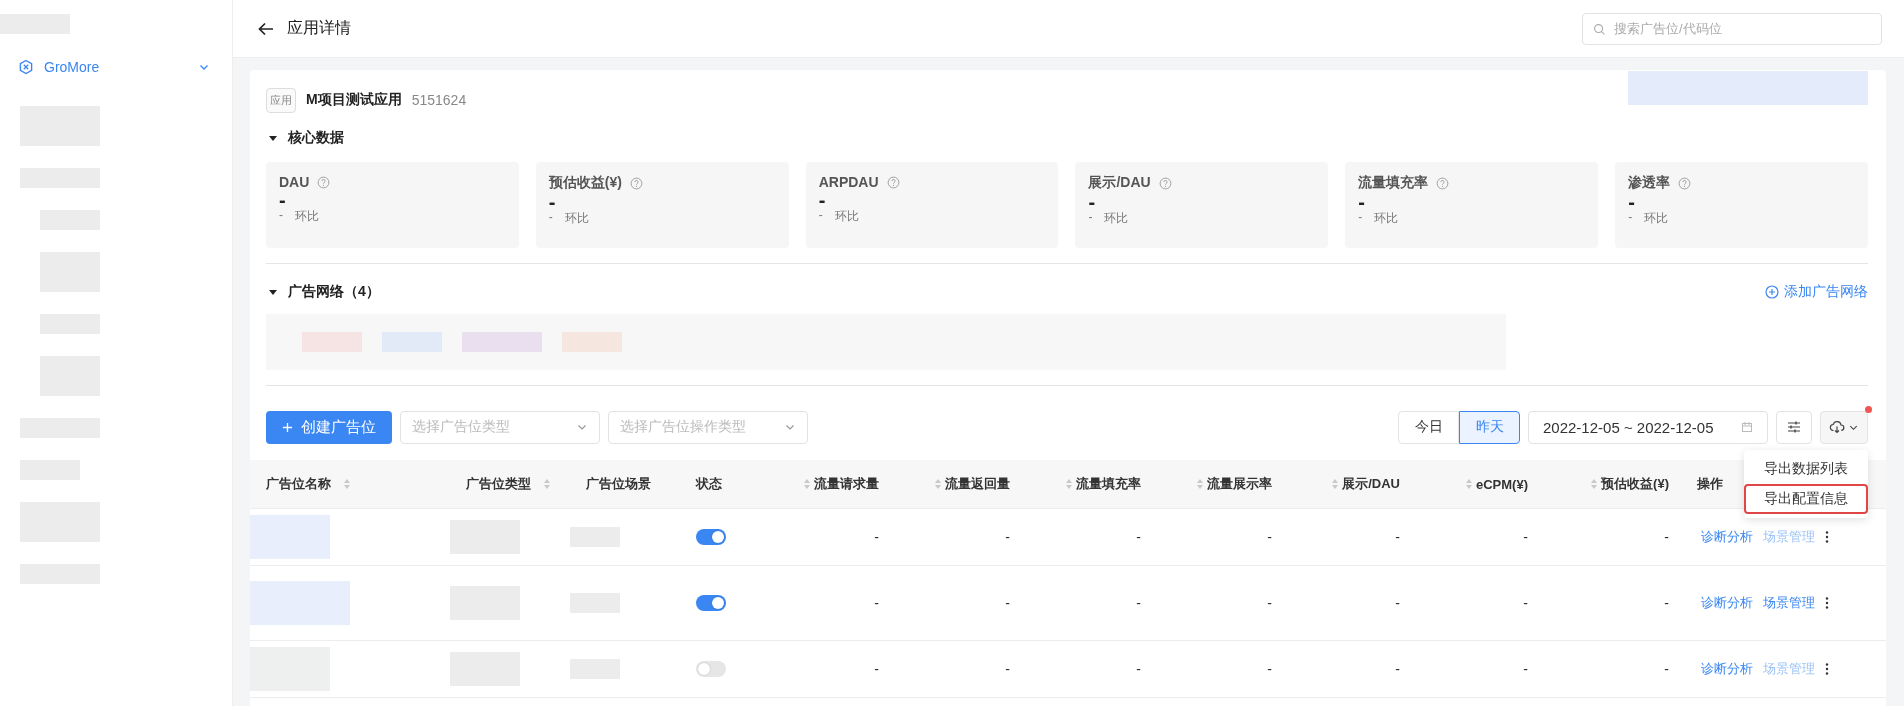  Describe the element at coordinates (1816, 292) in the screenshot. I see `add-network-link: 添加广告网络` at that location.